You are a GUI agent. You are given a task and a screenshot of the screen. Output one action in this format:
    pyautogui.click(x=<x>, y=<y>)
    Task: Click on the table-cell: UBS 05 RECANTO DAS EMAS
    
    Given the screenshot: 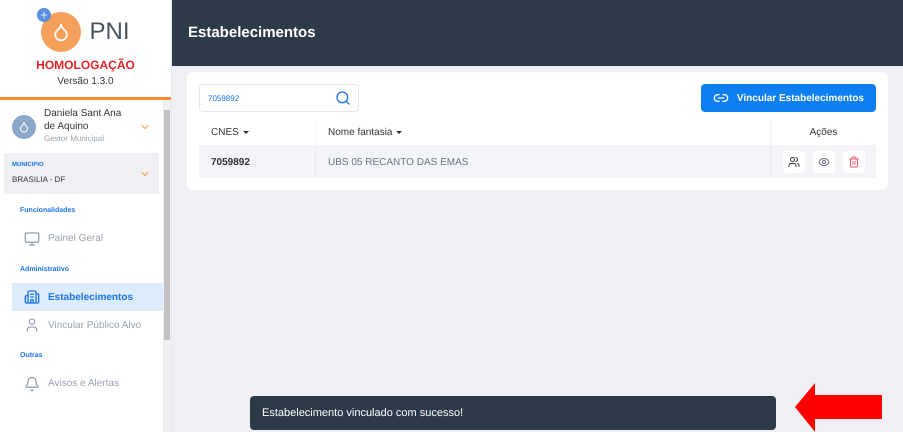 What is the action you would take?
    pyautogui.click(x=543, y=162)
    